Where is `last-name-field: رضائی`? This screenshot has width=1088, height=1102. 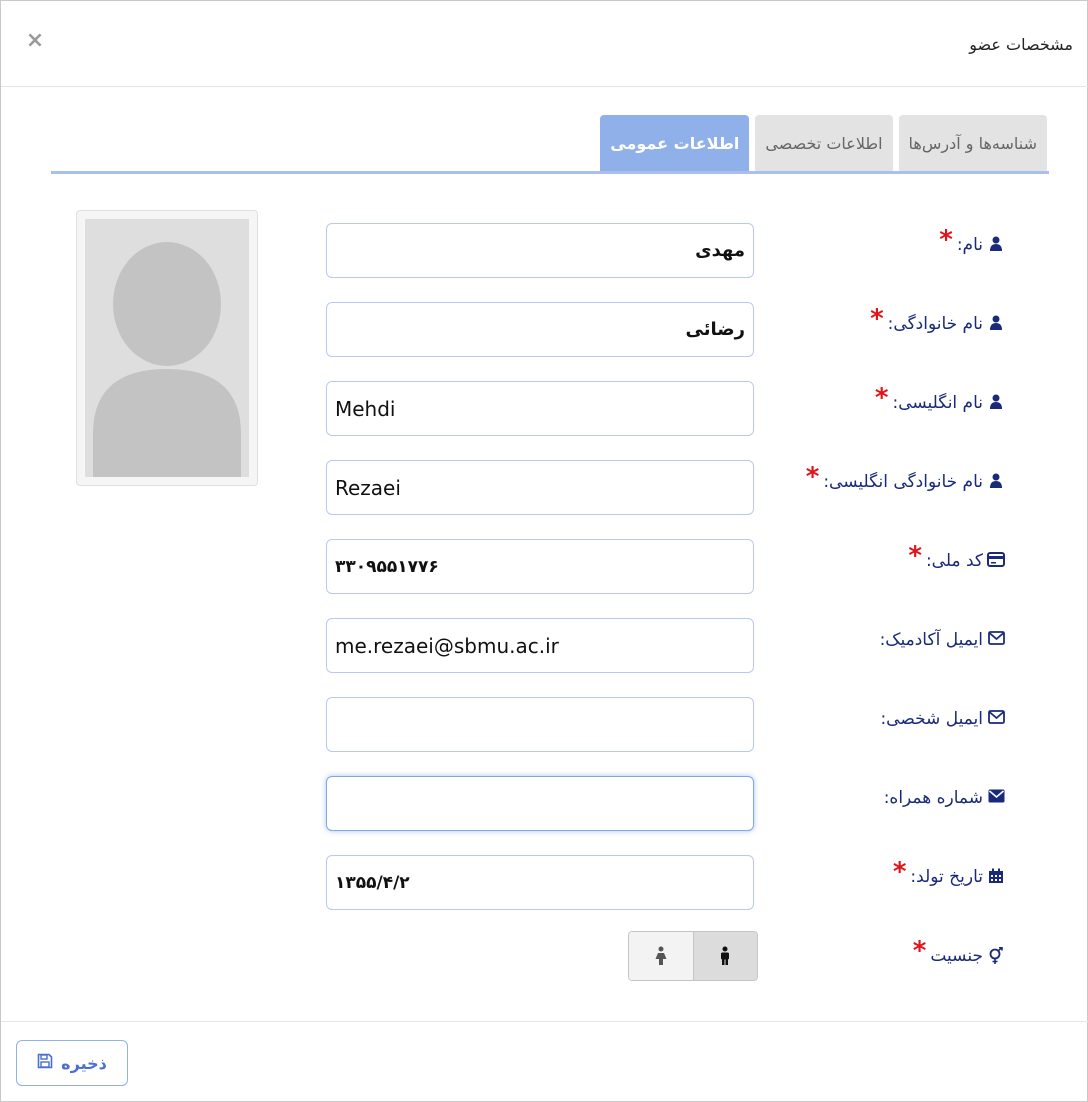 last-name-field: رضائی is located at coordinates (540, 329).